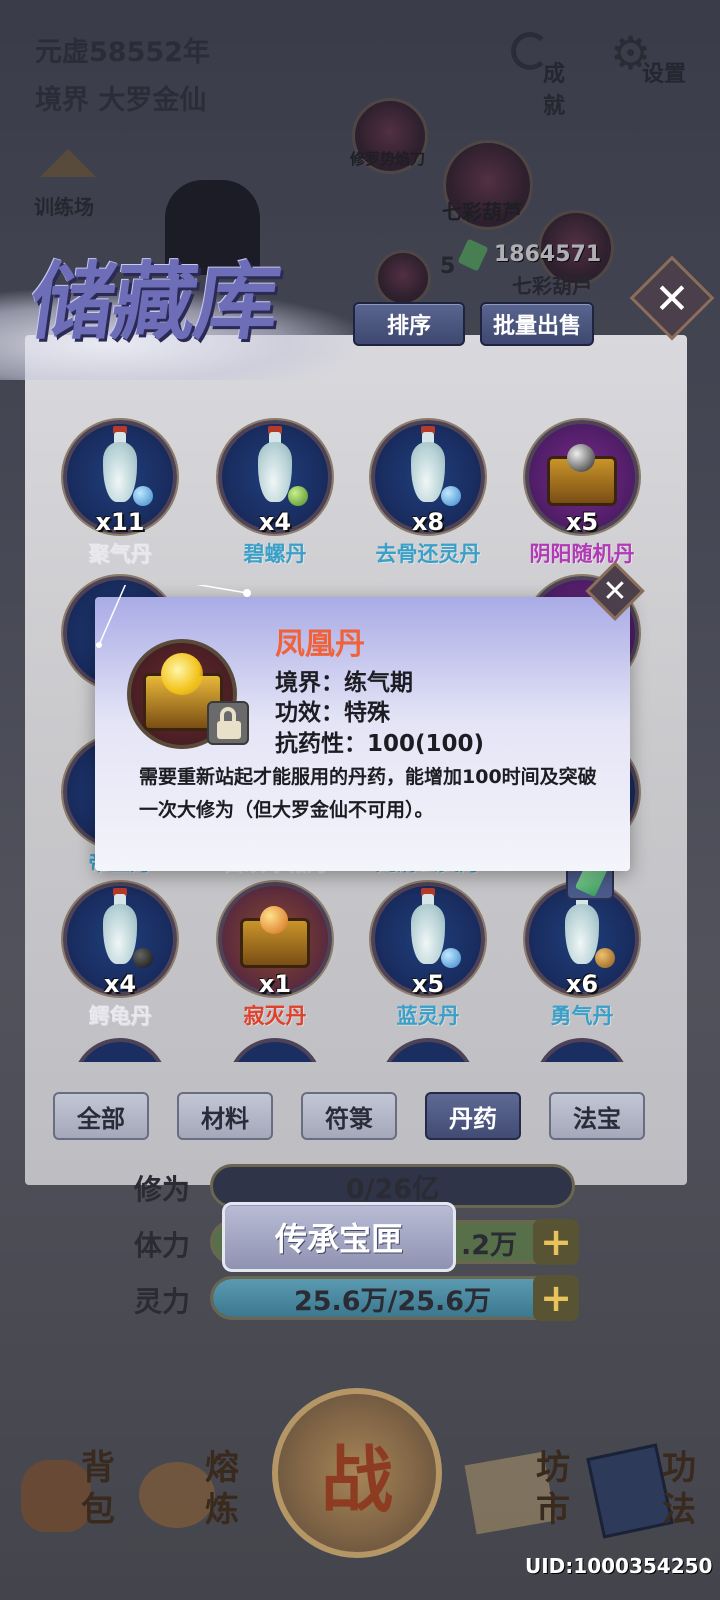  I want to click on market-label-2: 市, so click(553, 1510).